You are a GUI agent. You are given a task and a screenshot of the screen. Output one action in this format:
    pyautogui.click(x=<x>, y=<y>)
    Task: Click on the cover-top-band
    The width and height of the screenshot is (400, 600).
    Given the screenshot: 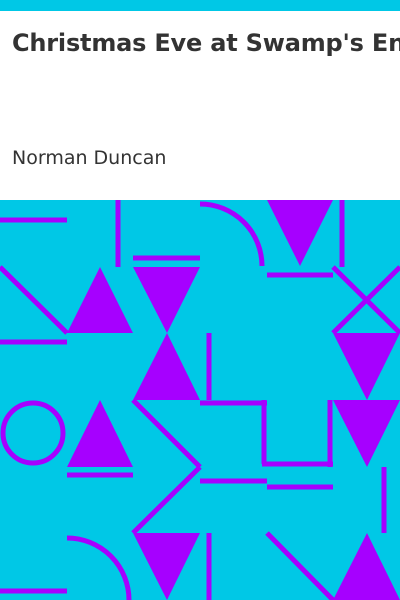 What is the action you would take?
    pyautogui.click(x=200, y=5)
    